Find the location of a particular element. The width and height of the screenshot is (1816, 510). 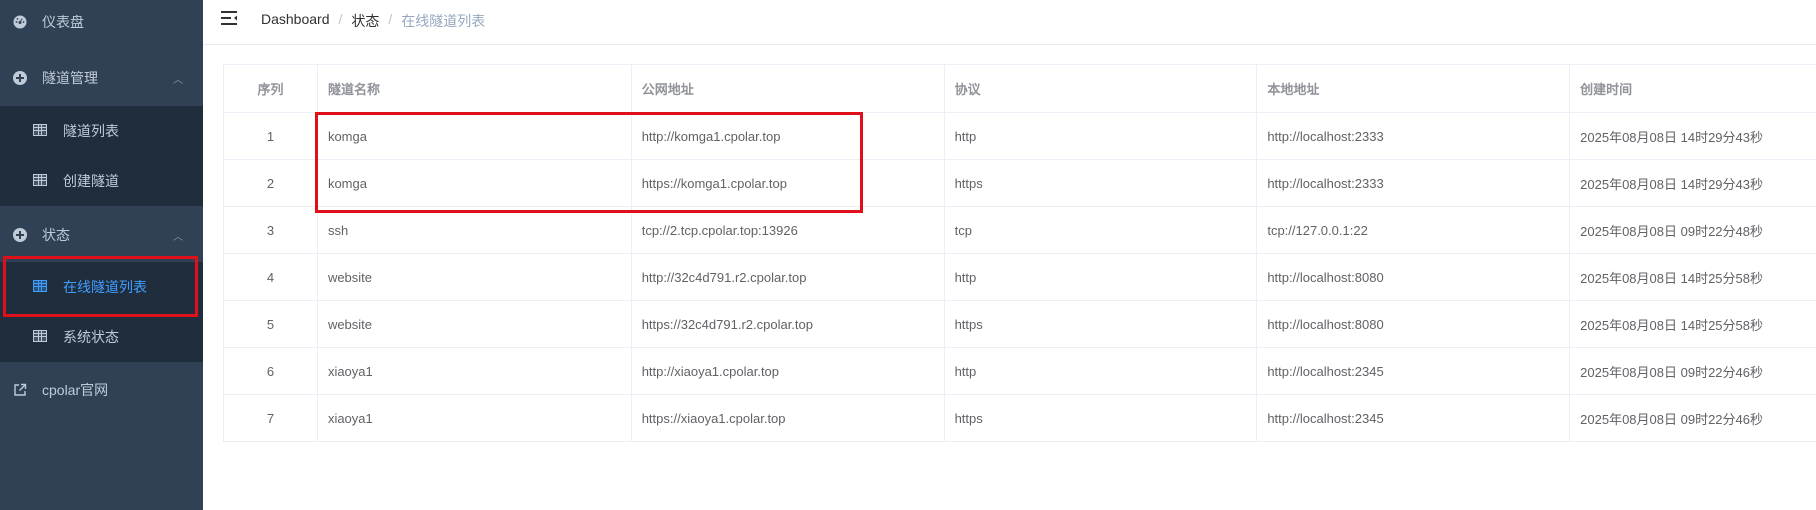

column-header-tunnel-name: 隧道名称 is located at coordinates (474, 88).